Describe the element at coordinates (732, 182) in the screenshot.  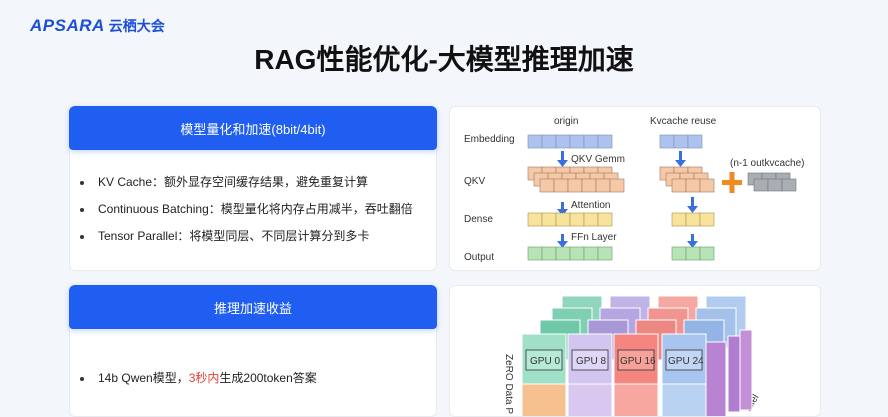
I see `plus-icon` at that location.